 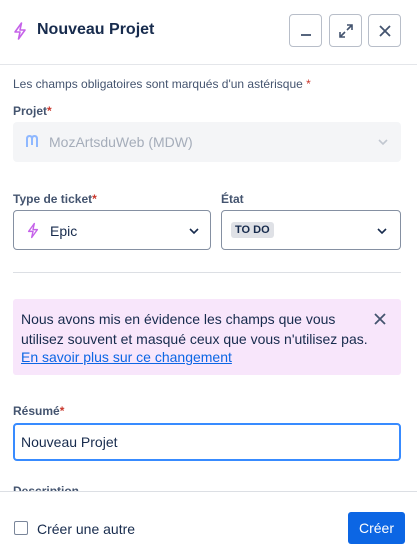 I want to click on projet-label-text: Projet, so click(x=30, y=111).